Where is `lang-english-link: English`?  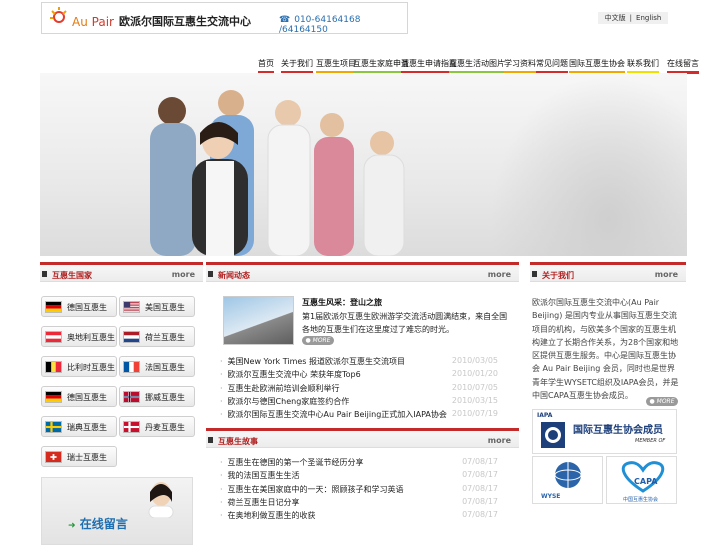 lang-english-link: English is located at coordinates (648, 18).